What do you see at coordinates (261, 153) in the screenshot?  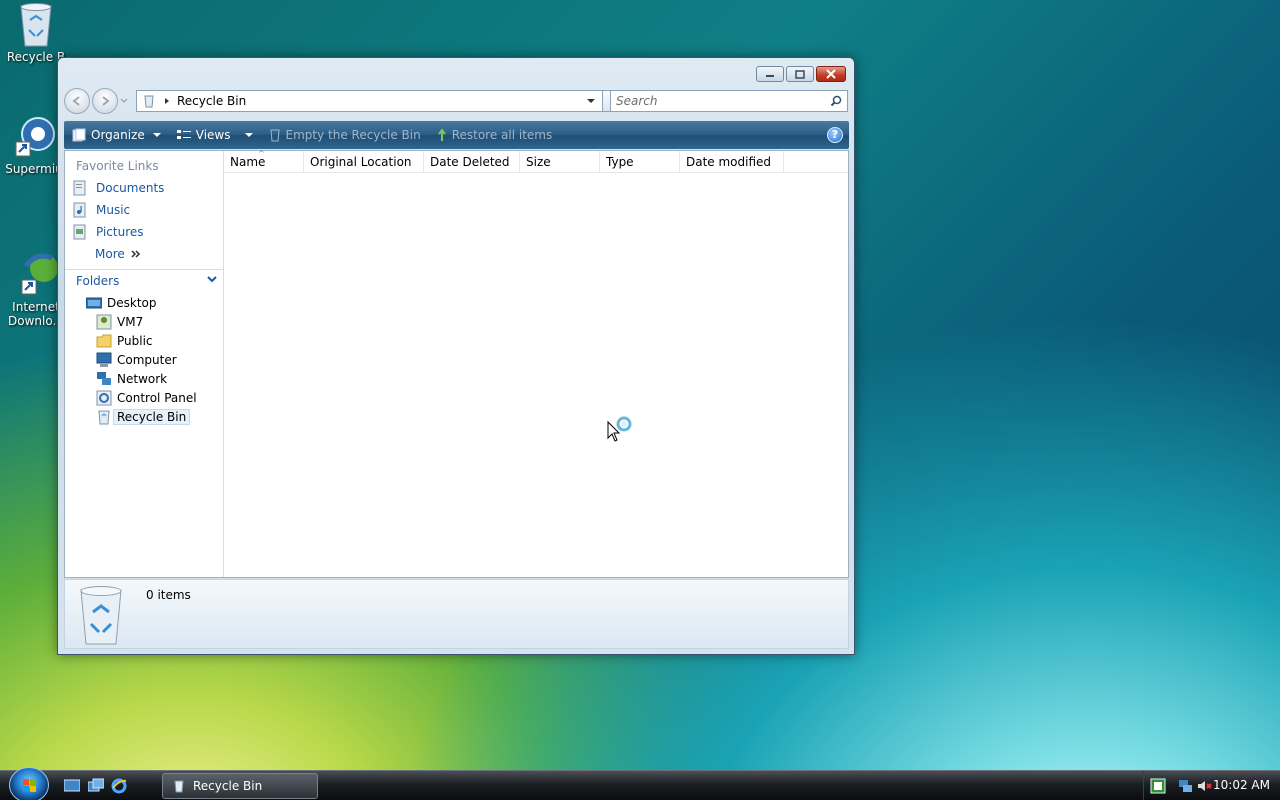 I see `sort-ascending-icon: ^` at bounding box center [261, 153].